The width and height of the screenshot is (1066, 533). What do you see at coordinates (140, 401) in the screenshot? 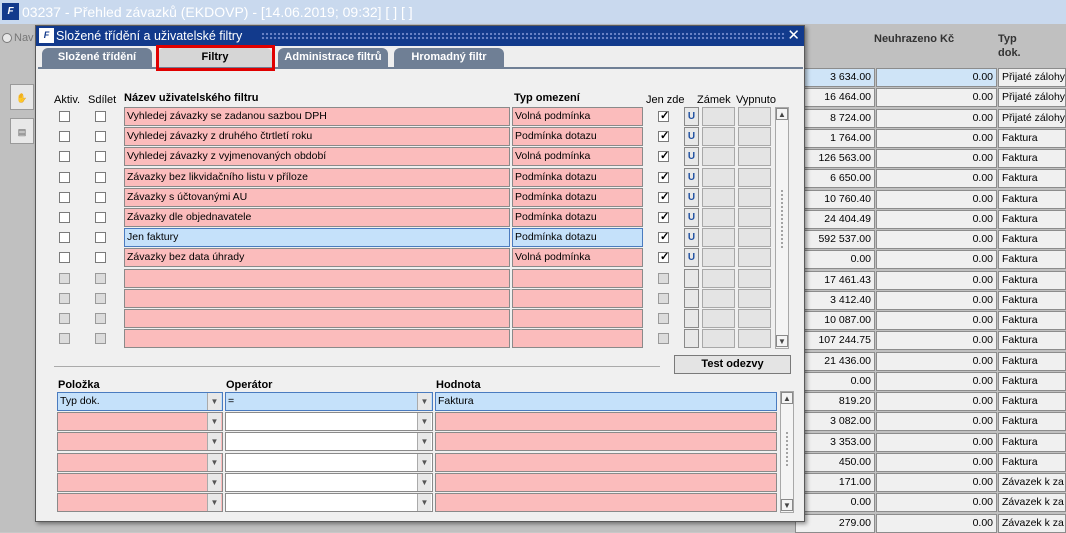
I see `polozka-field: Typ dok.` at bounding box center [140, 401].